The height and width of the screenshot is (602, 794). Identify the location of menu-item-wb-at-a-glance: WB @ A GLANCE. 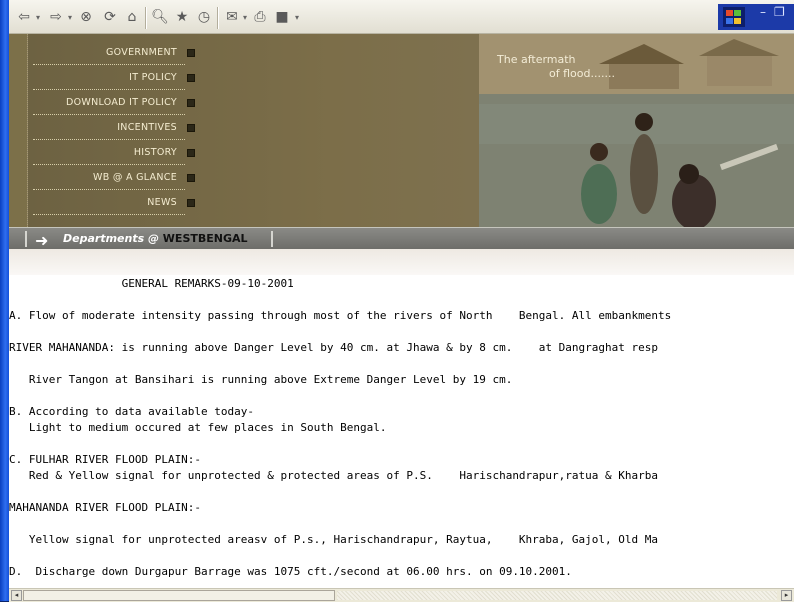
(114, 177).